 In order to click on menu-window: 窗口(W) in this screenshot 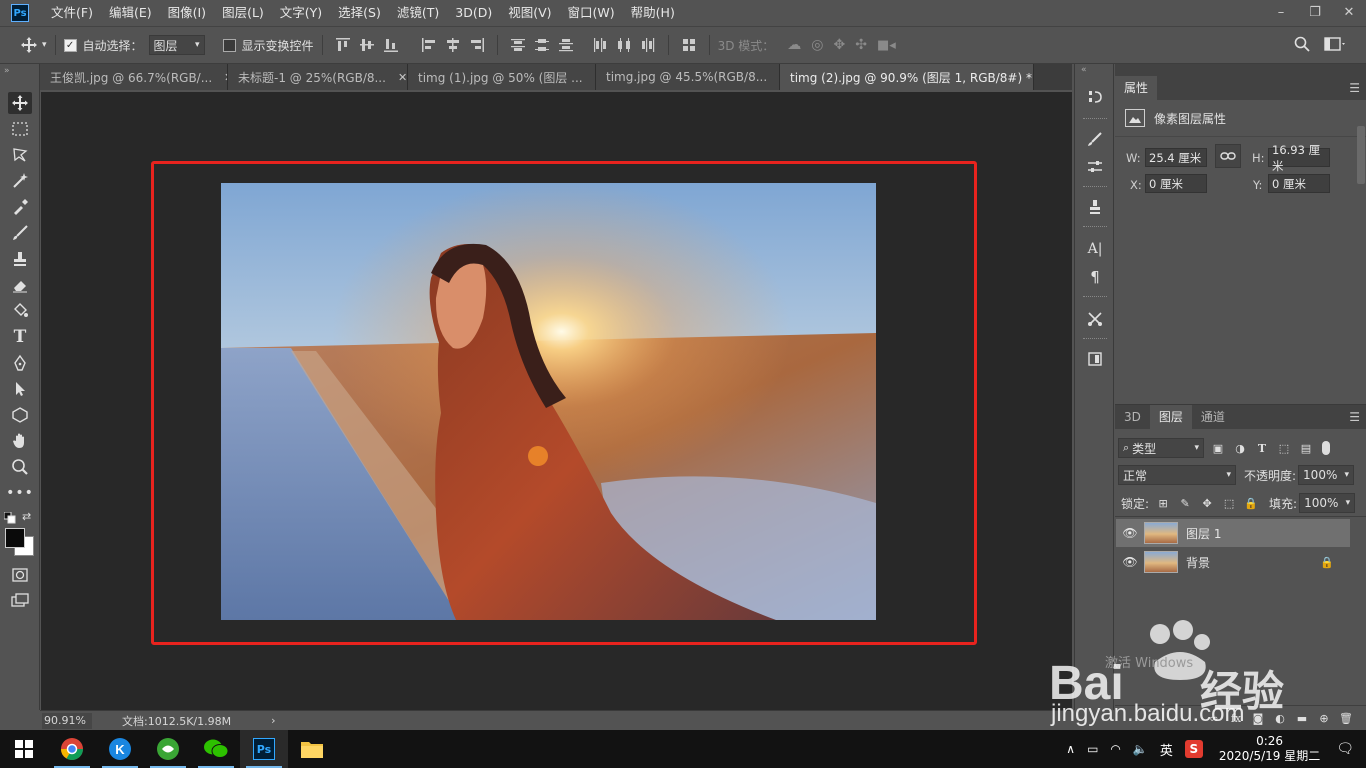, I will do `click(591, 13)`.